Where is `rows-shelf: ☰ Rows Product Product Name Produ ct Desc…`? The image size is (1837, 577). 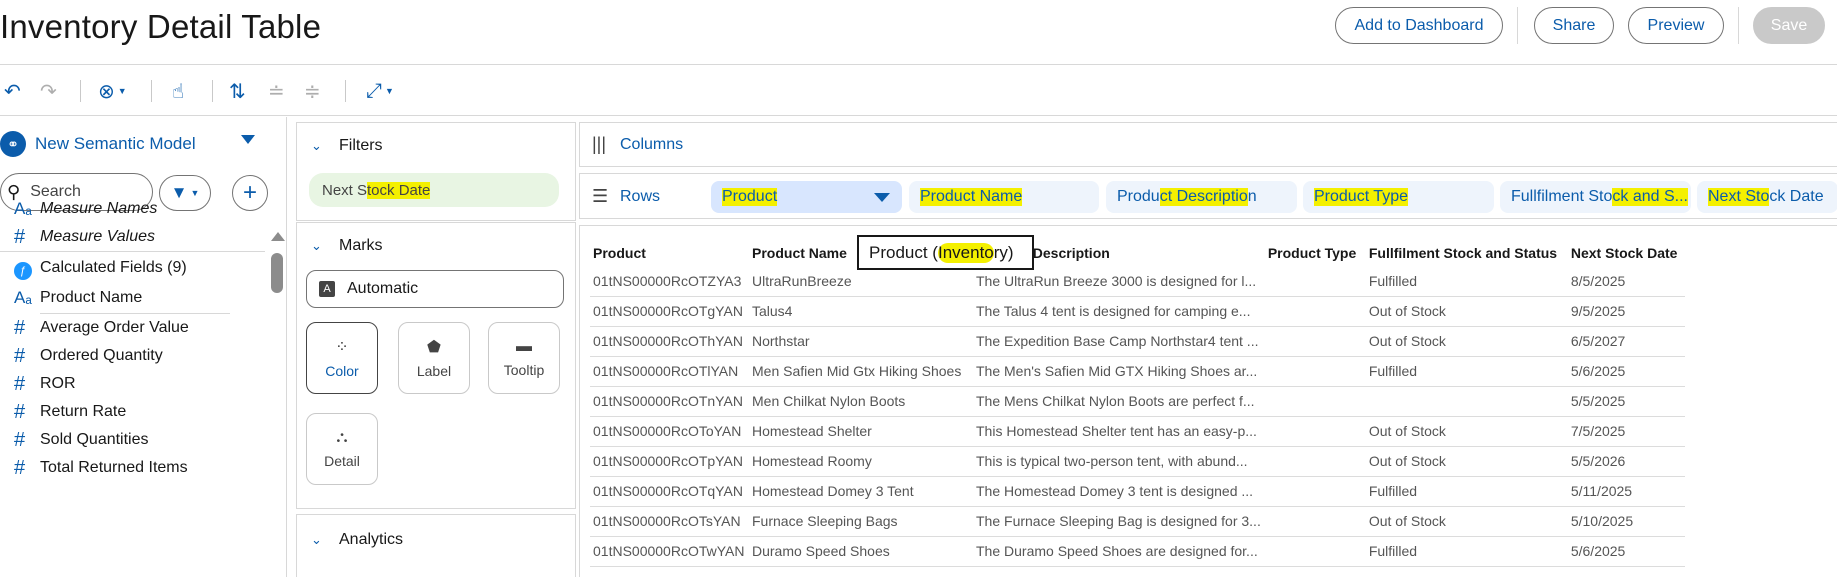
rows-shelf: ☰ Rows Product Product Name Produ ct Desc… is located at coordinates (1208, 196).